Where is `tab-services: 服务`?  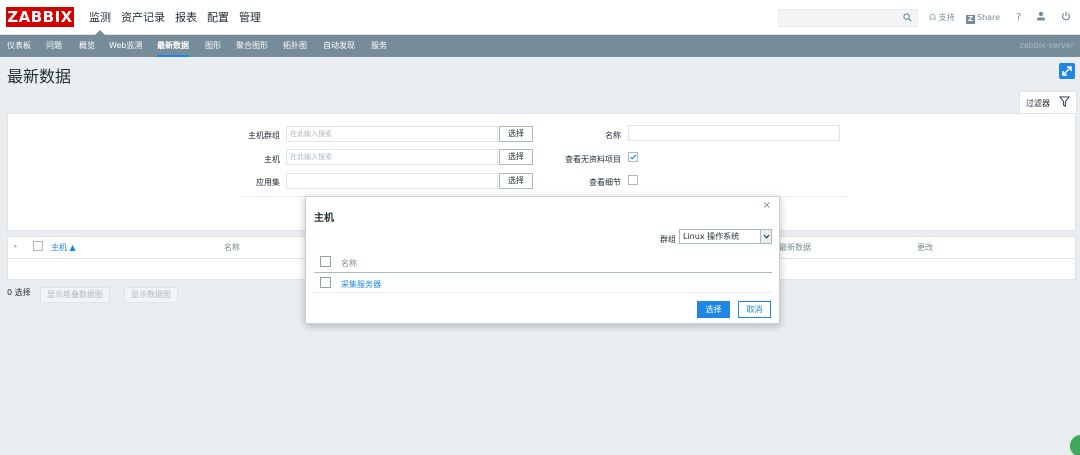 tab-services: 服务 is located at coordinates (379, 46).